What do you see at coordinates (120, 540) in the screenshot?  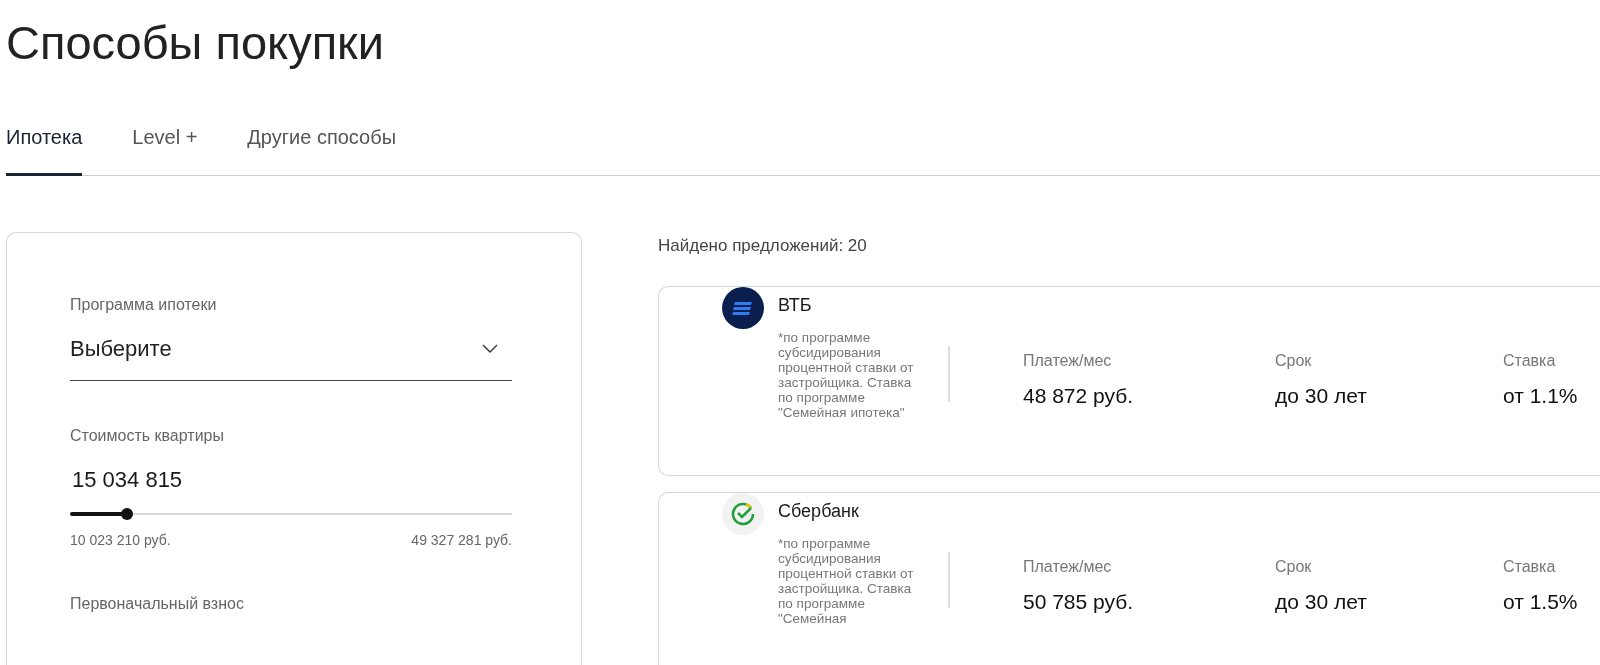 I see `min-price: 10 023 210 руб.` at bounding box center [120, 540].